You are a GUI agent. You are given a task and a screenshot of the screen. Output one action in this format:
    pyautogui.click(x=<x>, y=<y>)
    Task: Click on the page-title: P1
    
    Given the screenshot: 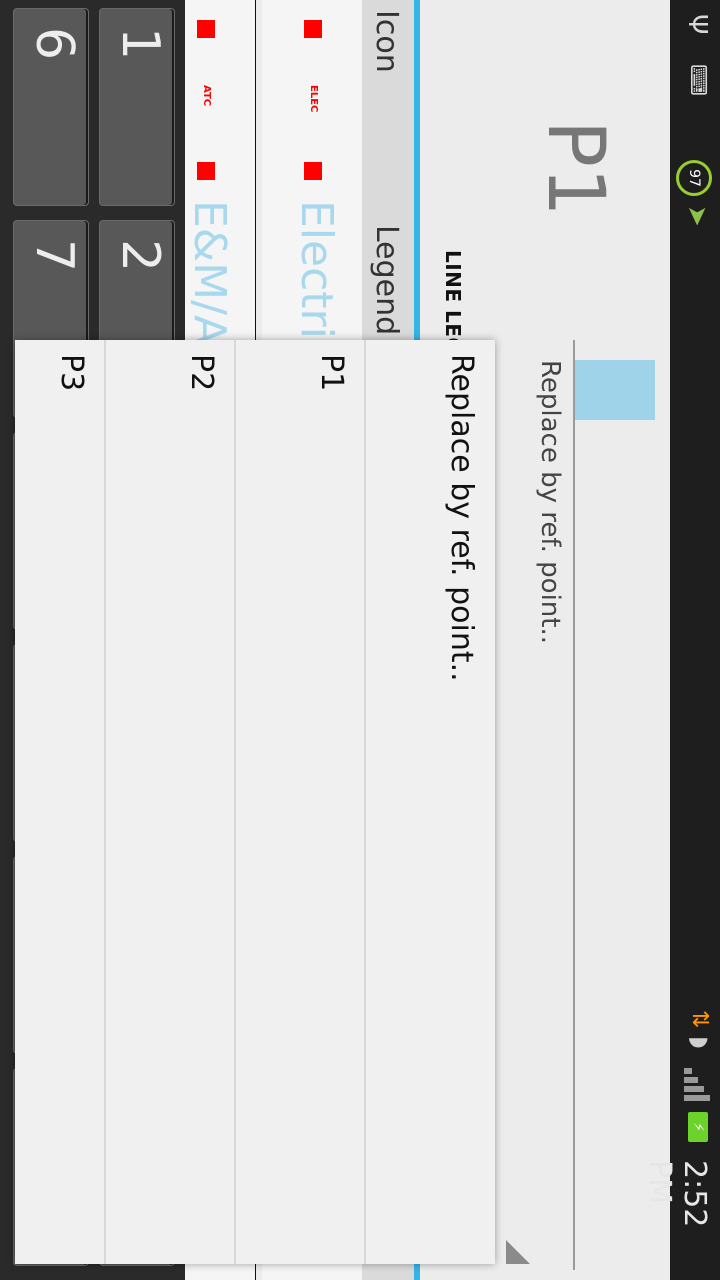 What is the action you would take?
    pyautogui.click(x=575, y=168)
    